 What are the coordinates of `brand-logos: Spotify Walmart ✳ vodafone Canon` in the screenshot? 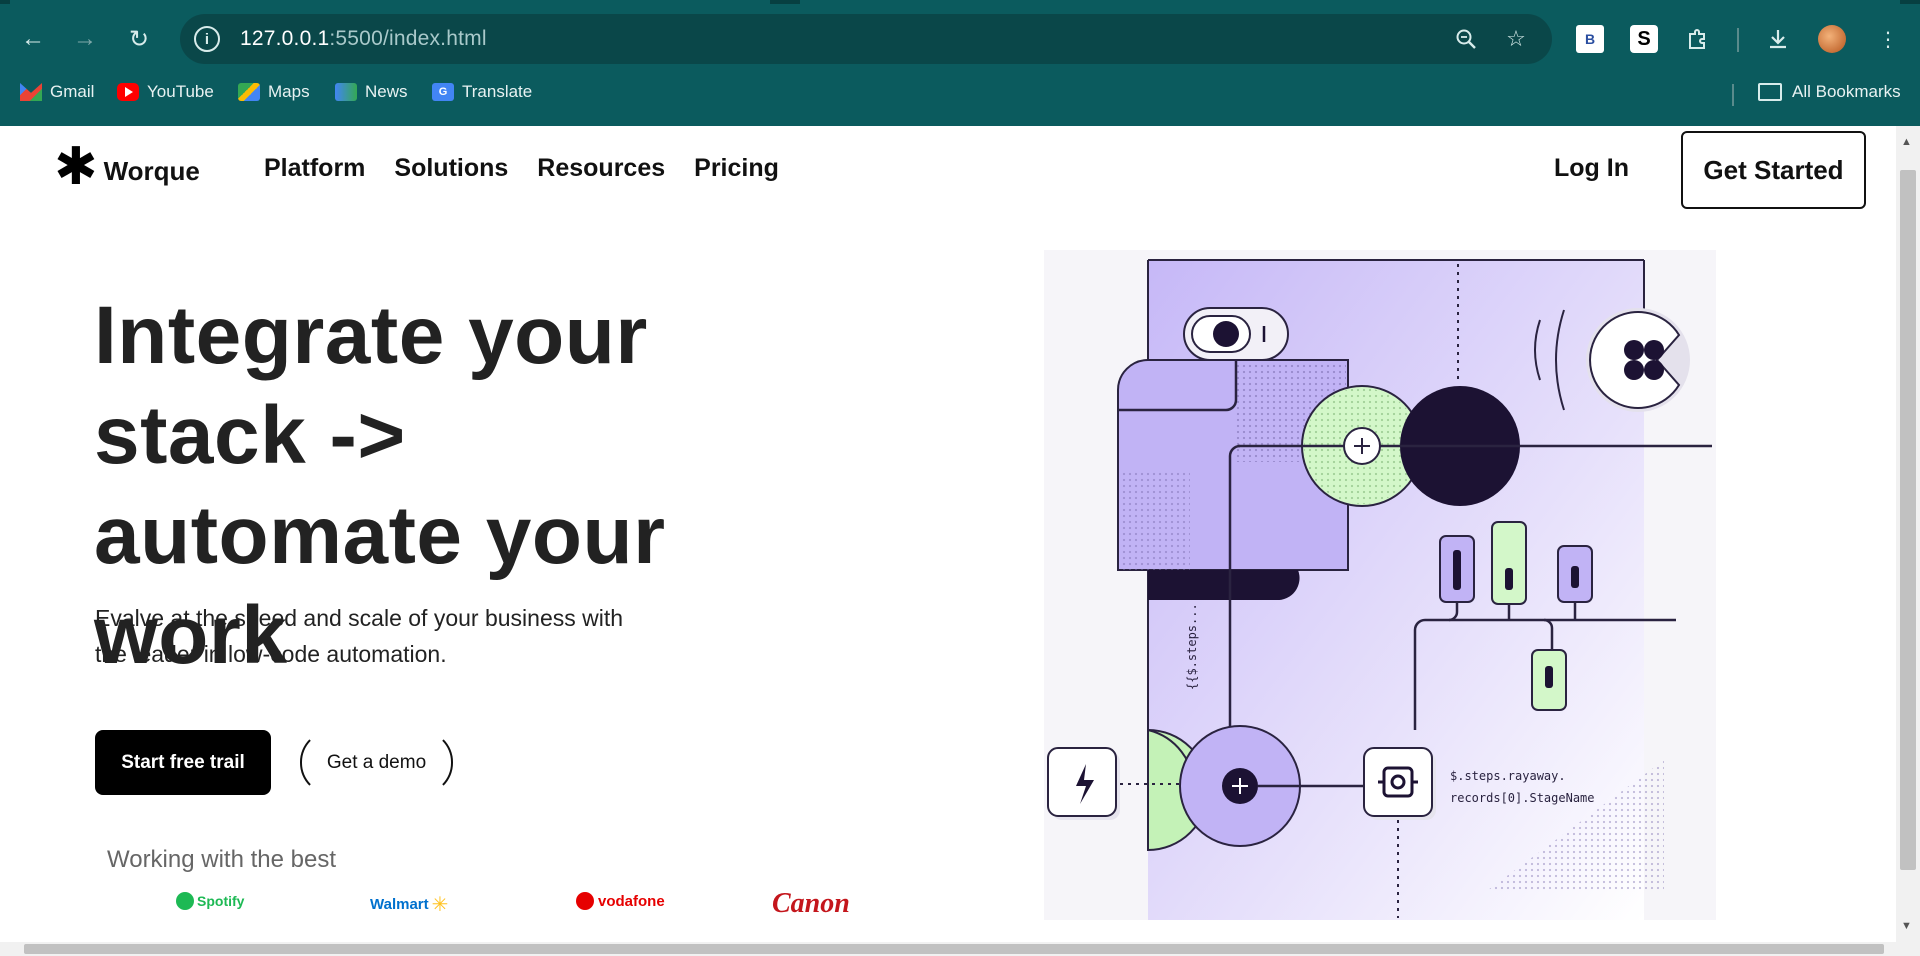 It's located at (450, 905).